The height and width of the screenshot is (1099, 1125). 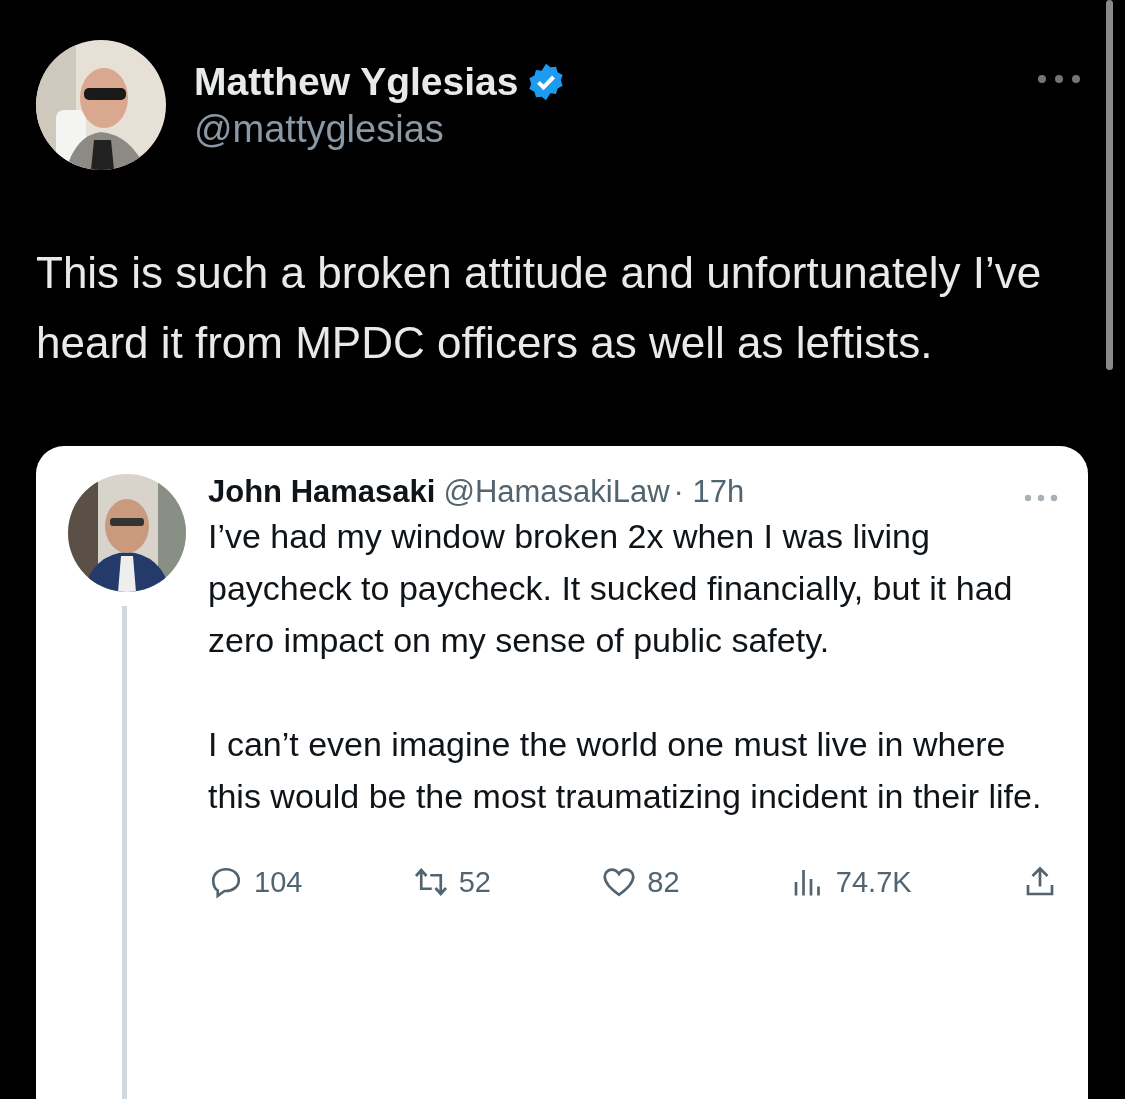 What do you see at coordinates (611, 588) in the screenshot?
I see `quoted-tweet-paragraph: I’ve had my window broken 2x when I was living paycheck to paycheck. It sucked financially, but it had zero impact on my sense of public safety.` at bounding box center [611, 588].